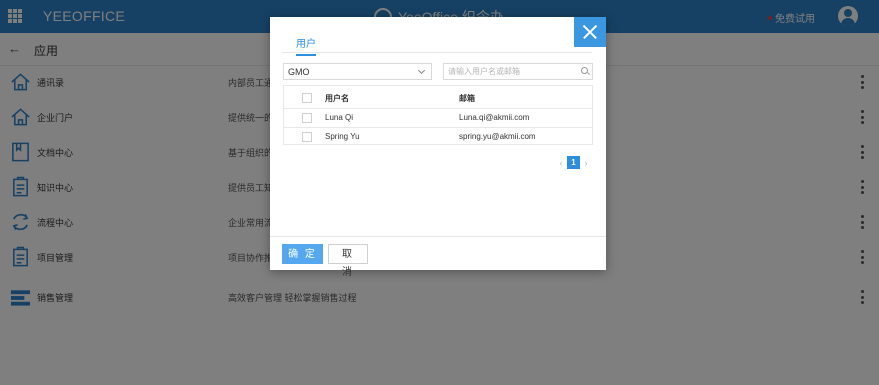  Describe the element at coordinates (437, 45) in the screenshot. I see `dialog-tabs: 用户` at that location.